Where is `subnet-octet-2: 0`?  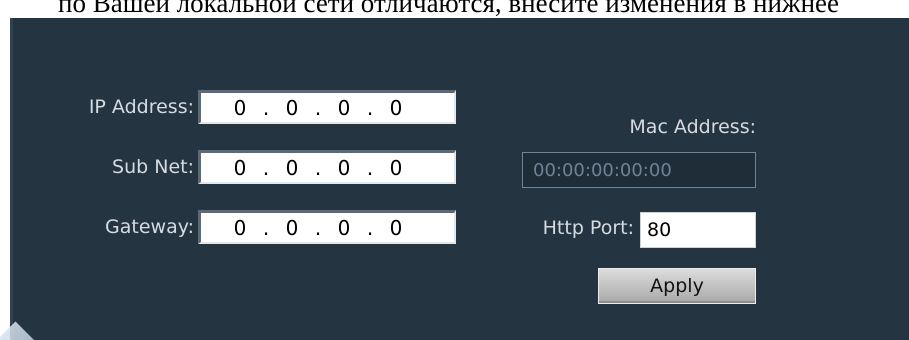
subnet-octet-2: 0 is located at coordinates (292, 167).